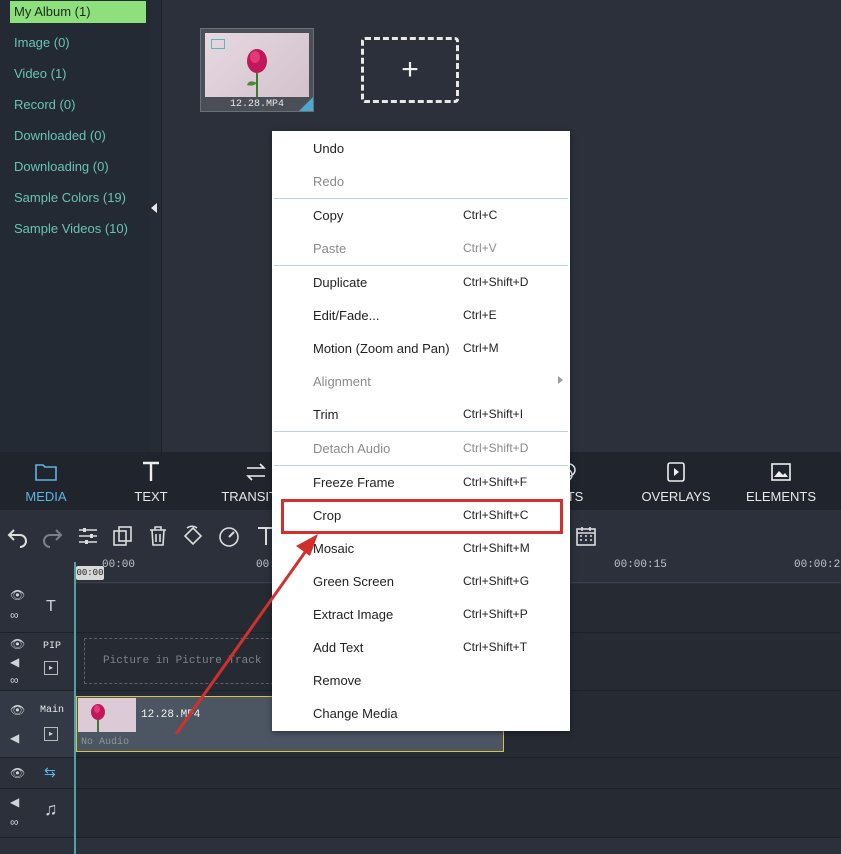 The width and height of the screenshot is (841, 854). What do you see at coordinates (410, 70) in the screenshot?
I see `import-media-button: +` at bounding box center [410, 70].